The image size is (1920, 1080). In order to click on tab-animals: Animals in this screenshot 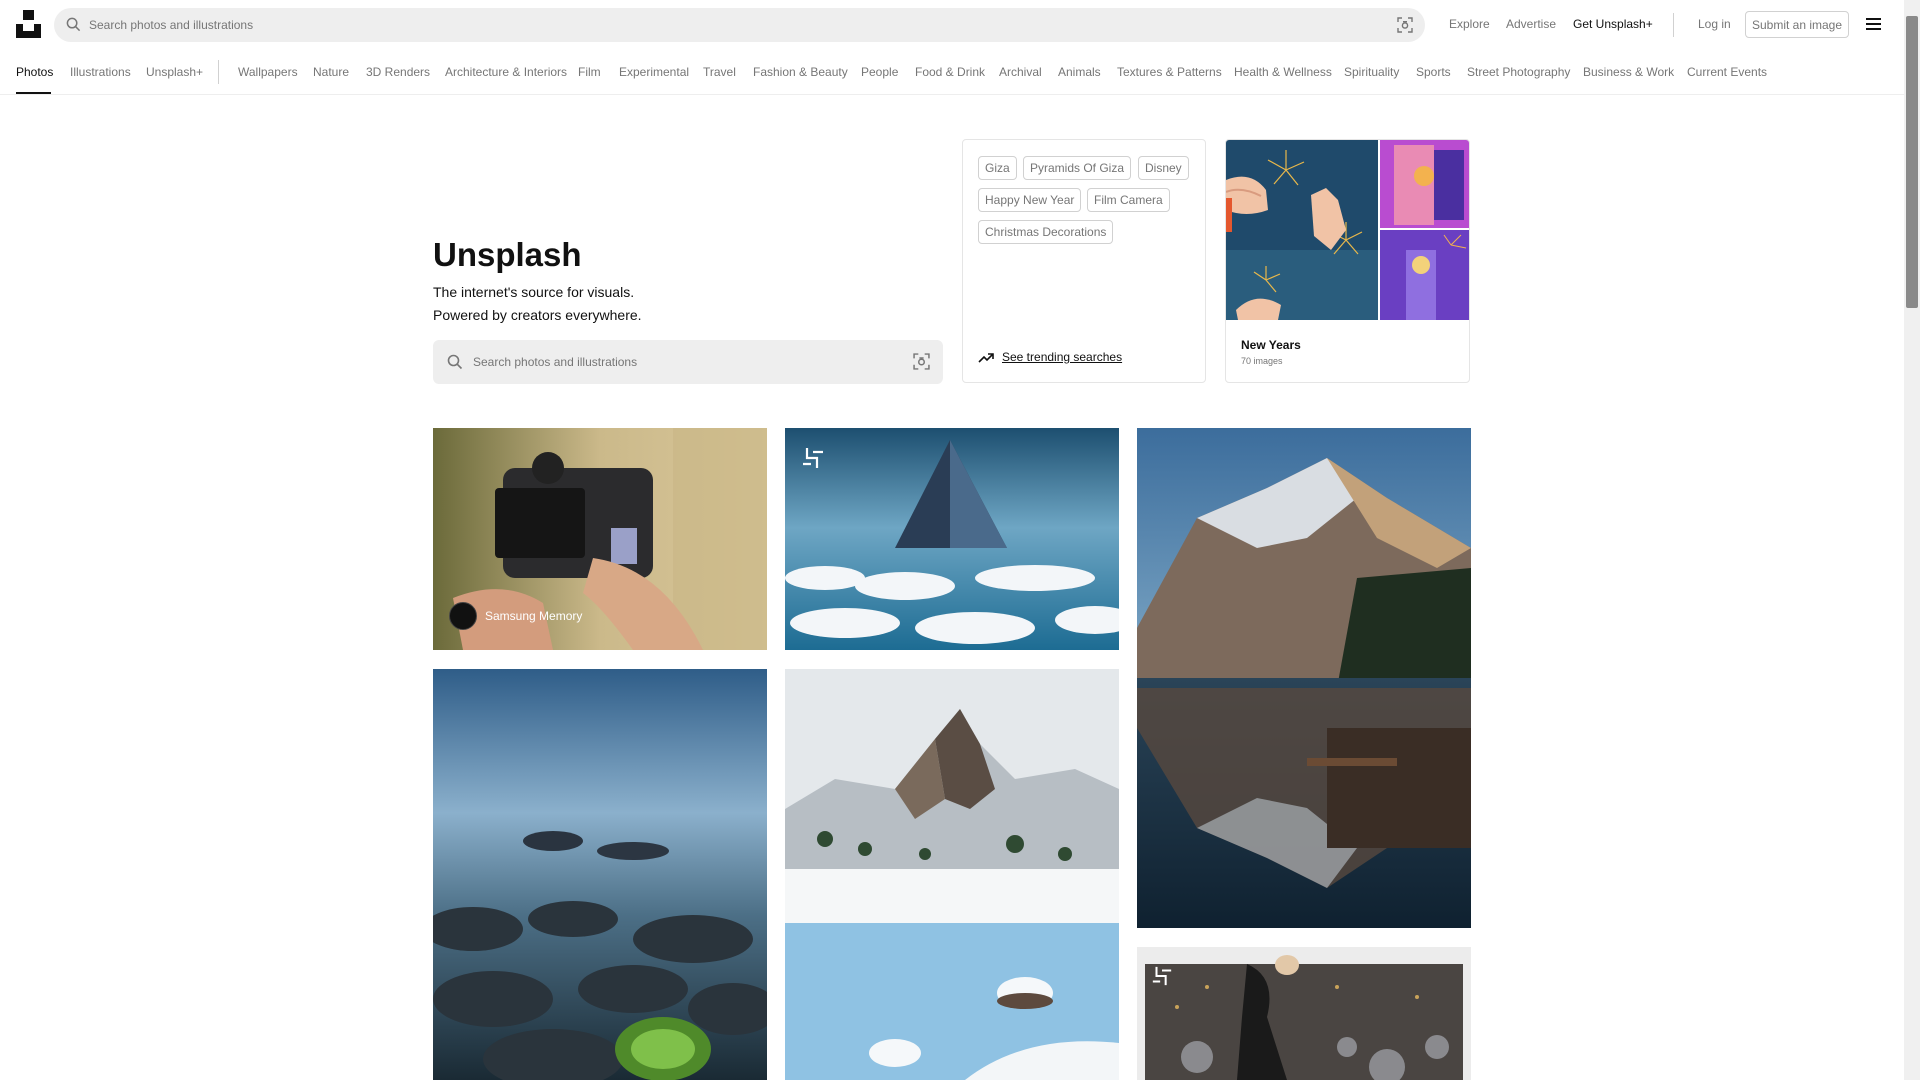, I will do `click(1079, 72)`.